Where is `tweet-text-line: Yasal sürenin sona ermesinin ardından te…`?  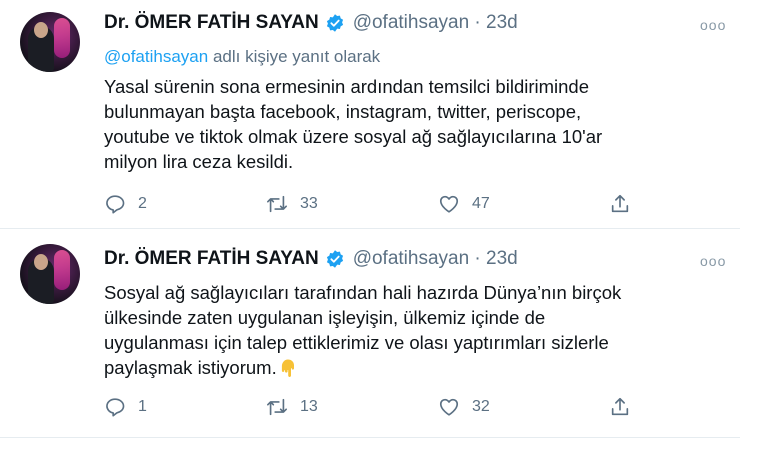
tweet-text-line: Yasal sürenin sona ermesinin ardından te… is located at coordinates (347, 86).